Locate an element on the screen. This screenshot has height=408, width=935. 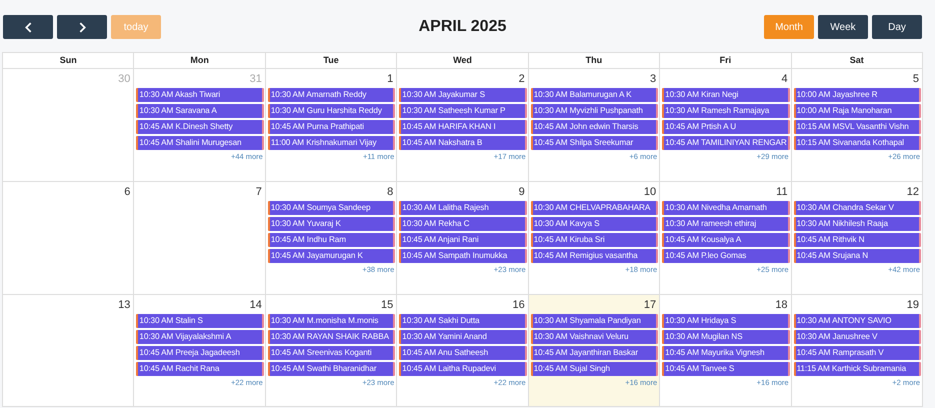
event-chip: 10:45 AM Kiruba Sri is located at coordinates (594, 240).